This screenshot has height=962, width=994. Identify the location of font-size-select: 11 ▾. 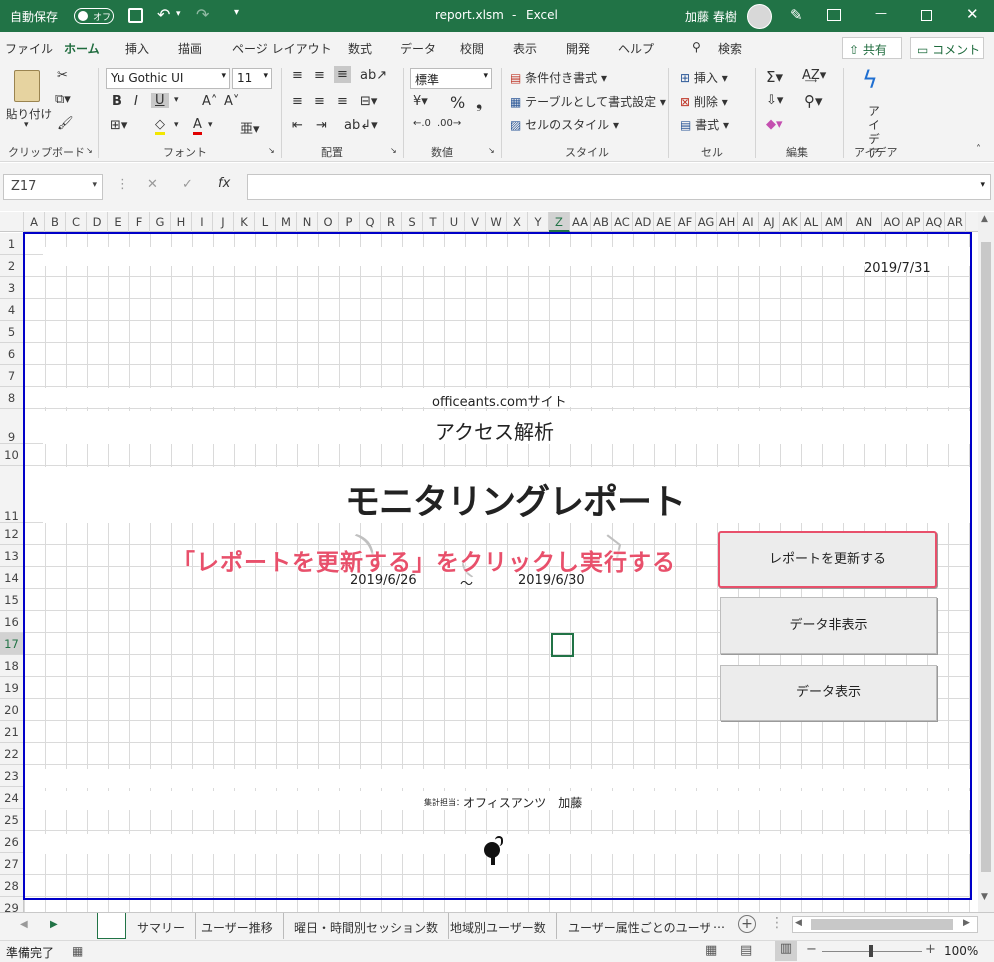
(252, 78).